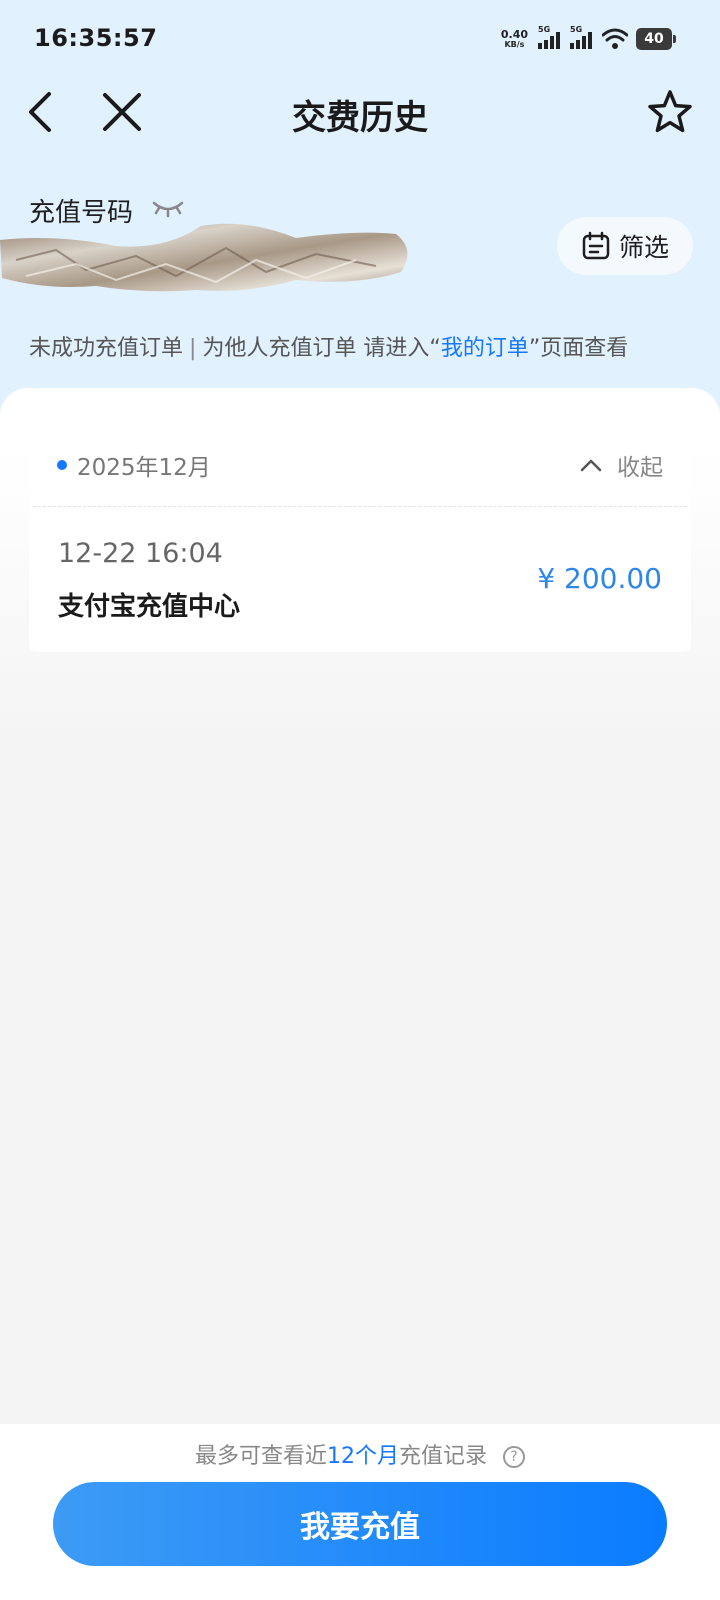 Image resolution: width=720 pixels, height=1600 pixels. What do you see at coordinates (144, 468) in the screenshot?
I see `month-label: 2025年12月` at bounding box center [144, 468].